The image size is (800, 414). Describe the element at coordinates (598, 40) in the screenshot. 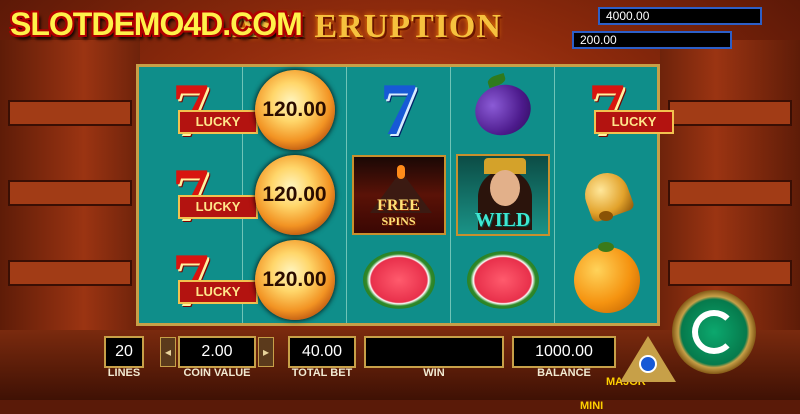

I see `jackpot-mini-amount: 200.00` at that location.